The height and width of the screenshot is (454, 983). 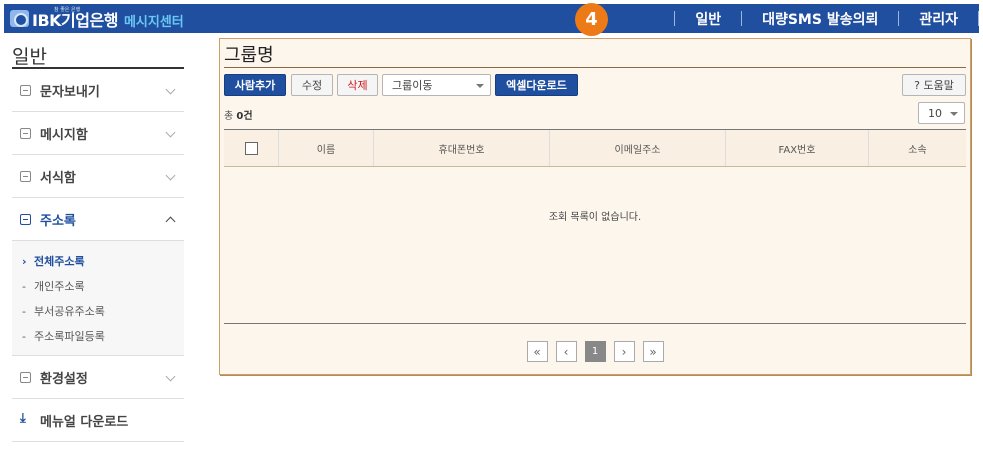 I want to click on column-header: 휴대폰번호, so click(x=462, y=148).